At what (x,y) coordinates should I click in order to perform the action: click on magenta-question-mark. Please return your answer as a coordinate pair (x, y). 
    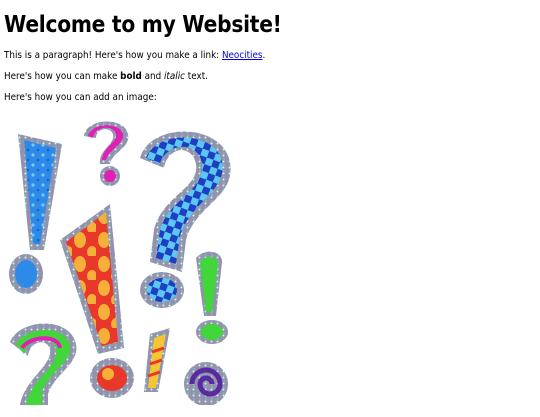
    Looking at the image, I should click on (106, 153).